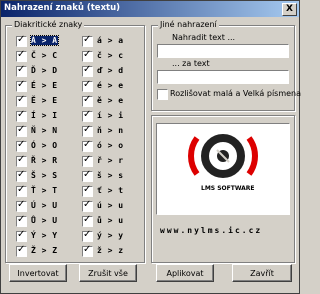 This screenshot has height=294, width=320. I want to click on window-title: Nahrazení znaků (textu), so click(62, 8).